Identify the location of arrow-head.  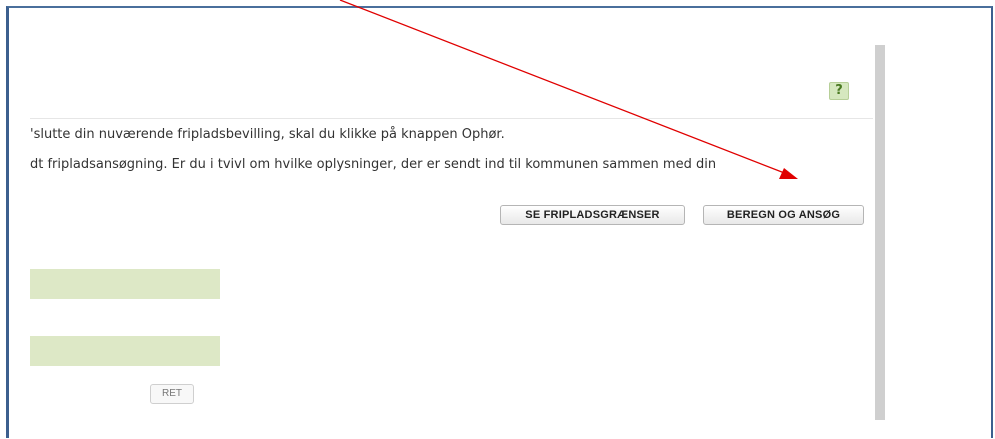
(788, 173).